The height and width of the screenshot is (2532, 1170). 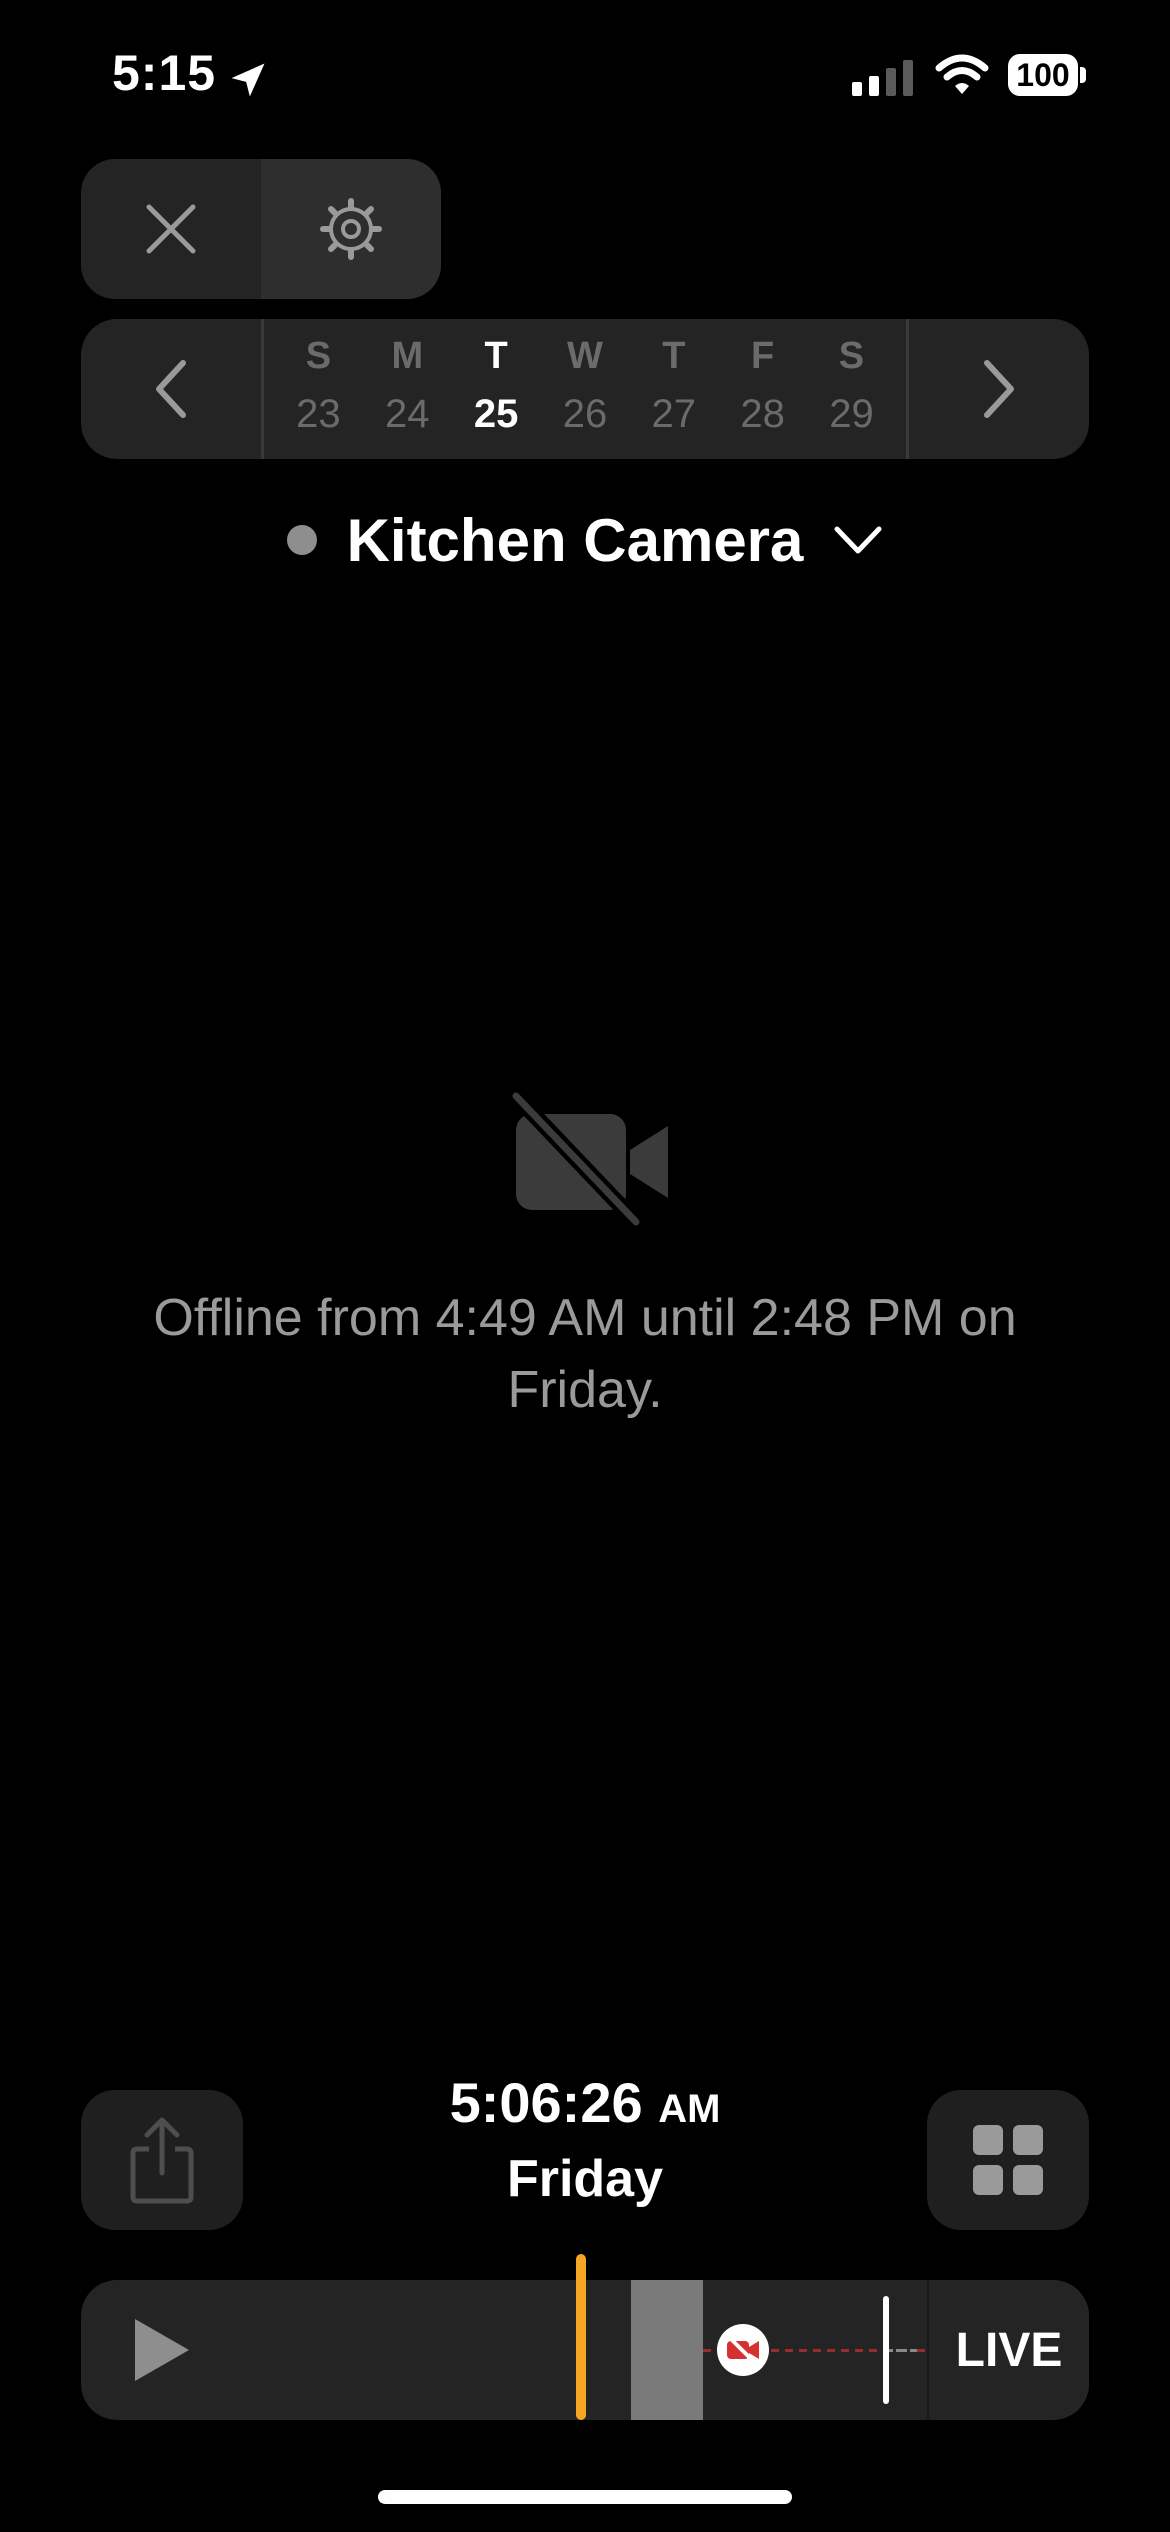 I want to click on chevron-down-icon, so click(x=858, y=540).